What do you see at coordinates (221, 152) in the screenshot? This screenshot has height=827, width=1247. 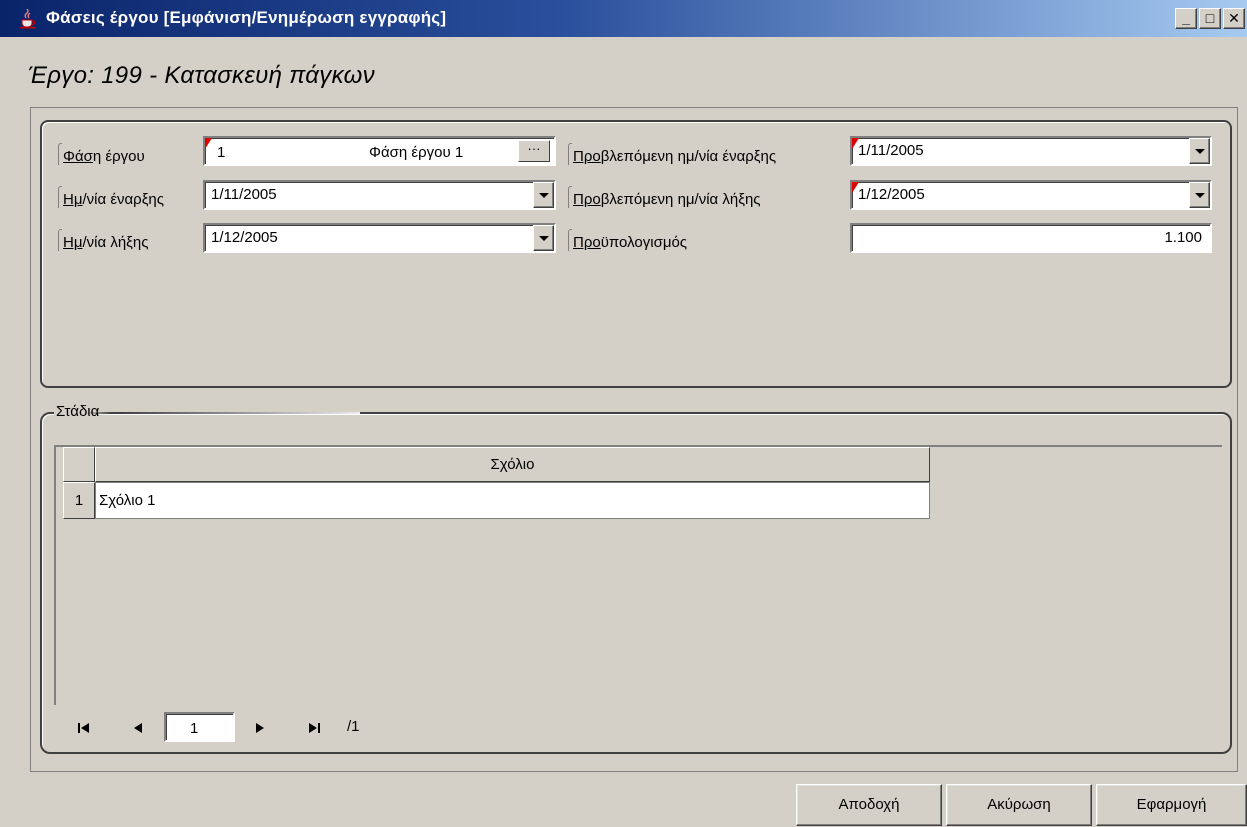 I see `phase-code: 1` at bounding box center [221, 152].